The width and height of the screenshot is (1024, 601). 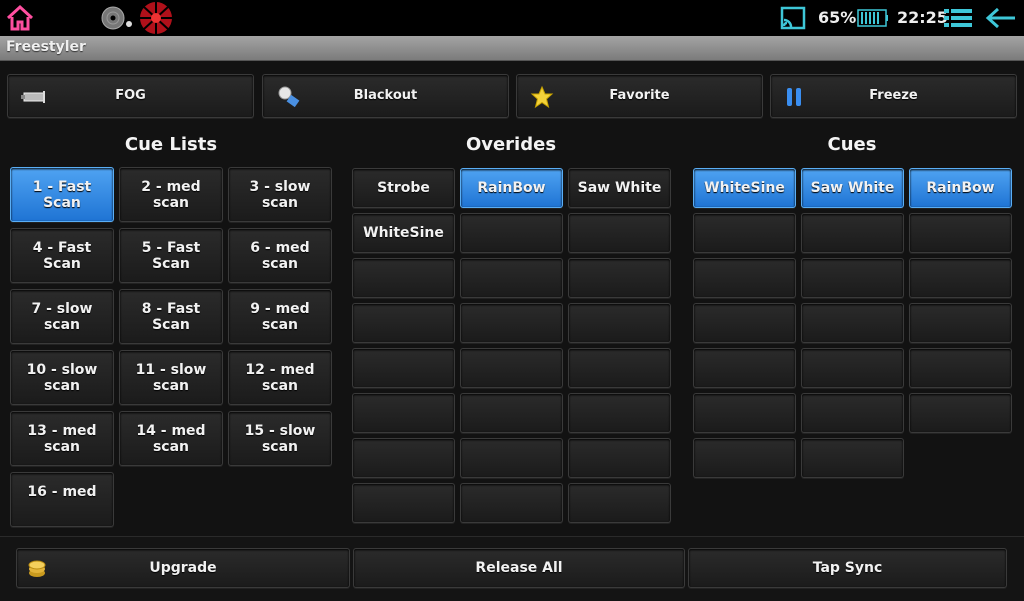 I want to click on cue-list-sublabel: Scan, so click(x=171, y=263).